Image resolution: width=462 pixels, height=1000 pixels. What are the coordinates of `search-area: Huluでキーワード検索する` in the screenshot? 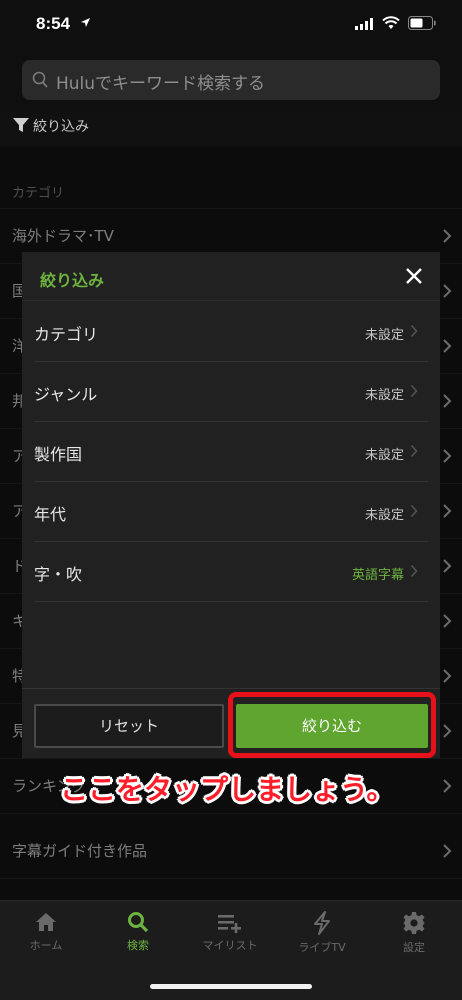 It's located at (231, 79).